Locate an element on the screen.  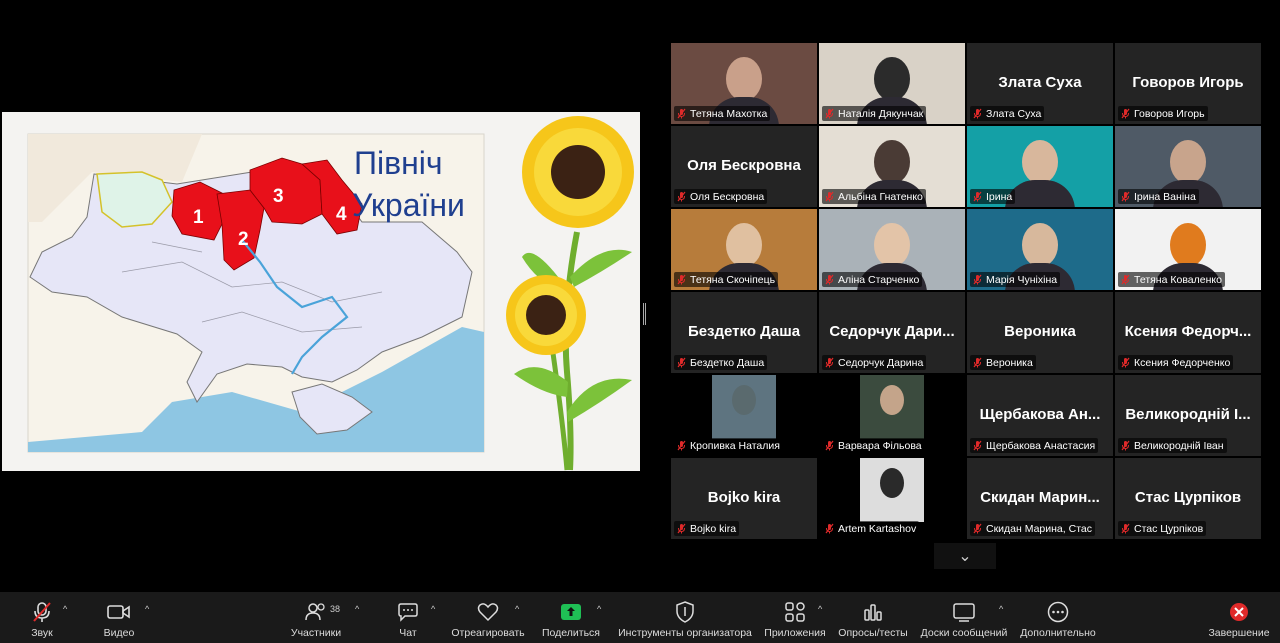
apps-button: Приложения is located at coordinates (795, 617).